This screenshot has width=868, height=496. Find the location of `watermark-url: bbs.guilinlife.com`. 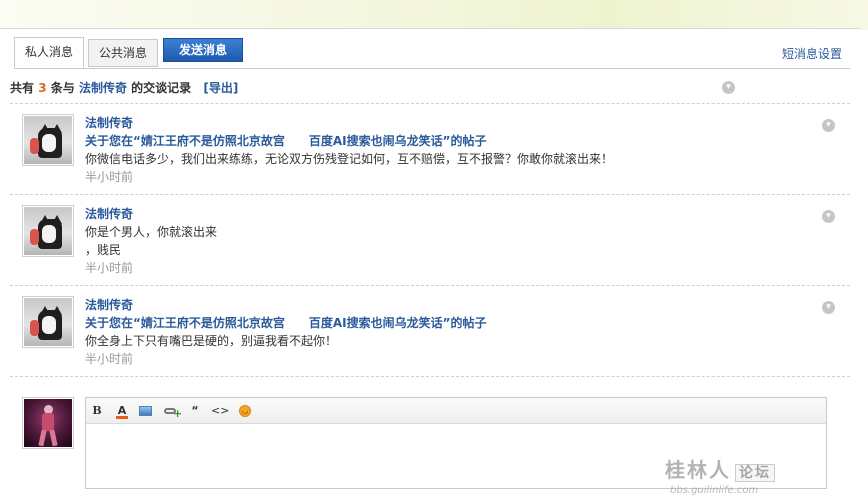

watermark-url: bbs.guilinlife.com is located at coordinates (714, 490).